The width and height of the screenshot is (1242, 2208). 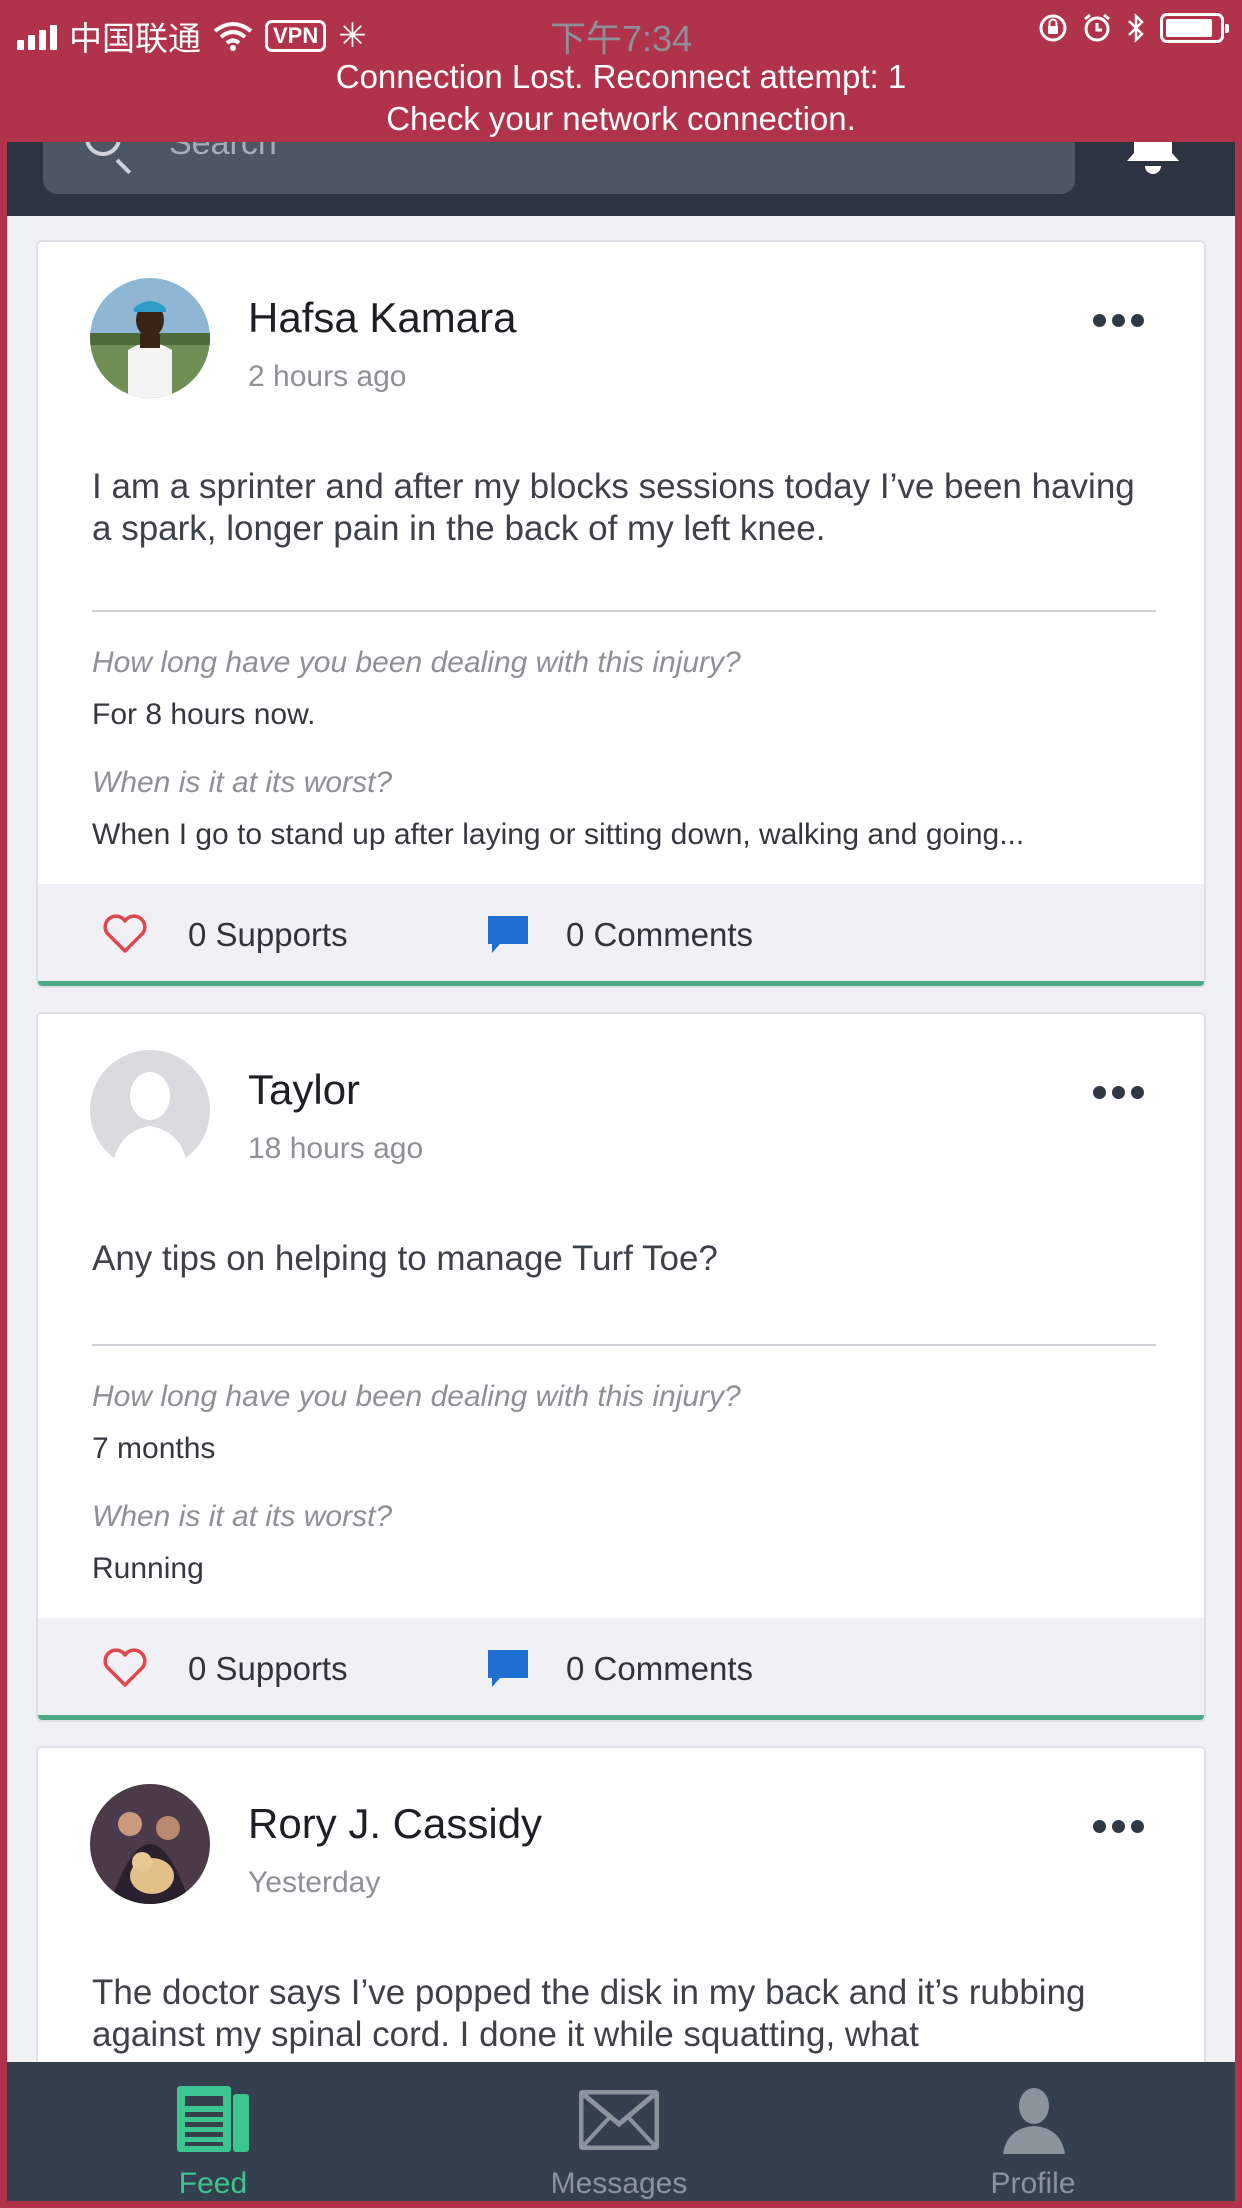 I want to click on alarm-icon, so click(x=1097, y=27).